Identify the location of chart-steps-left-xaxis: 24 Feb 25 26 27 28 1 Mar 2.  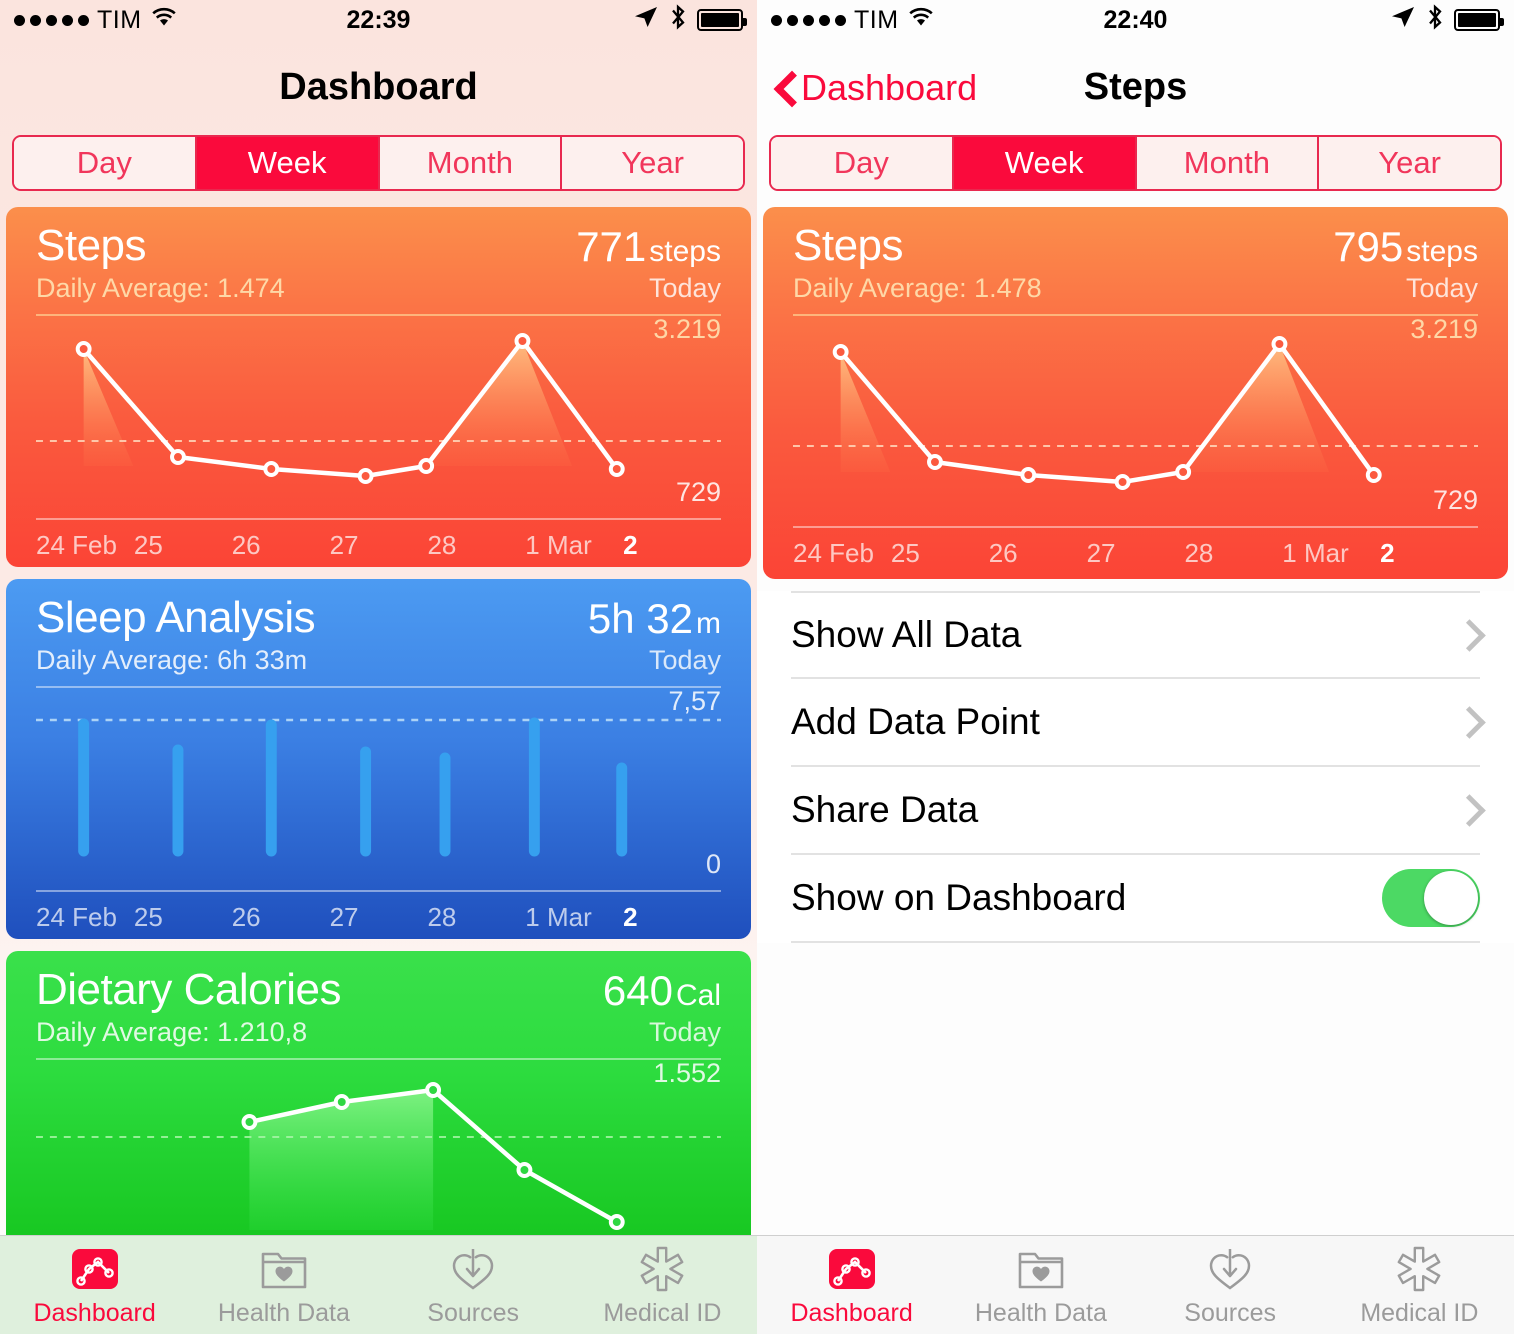
(378, 545).